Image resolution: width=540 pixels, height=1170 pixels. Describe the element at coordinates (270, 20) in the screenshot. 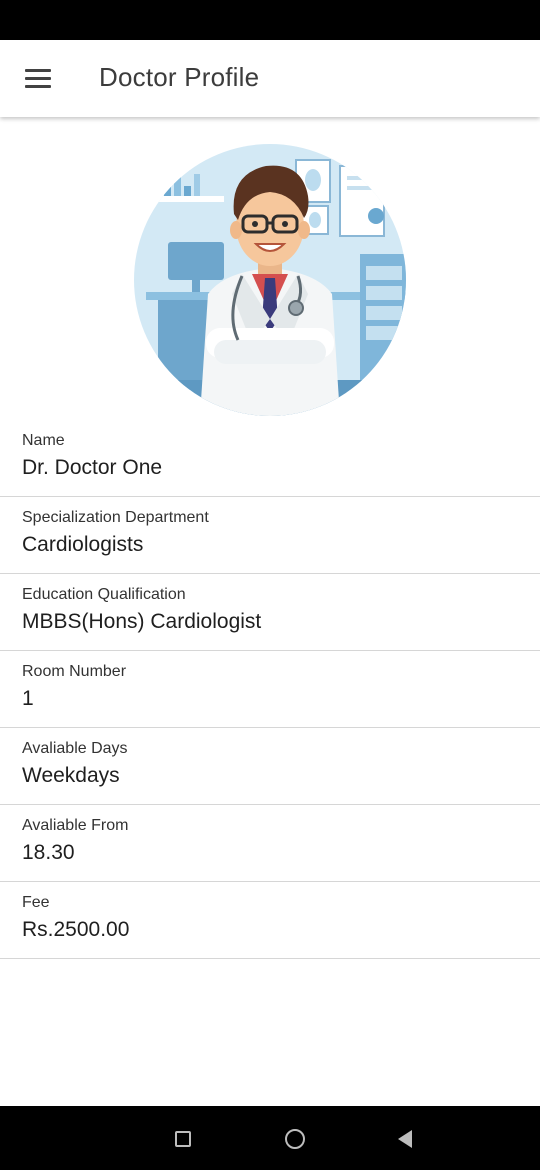

I see `status-bar` at that location.